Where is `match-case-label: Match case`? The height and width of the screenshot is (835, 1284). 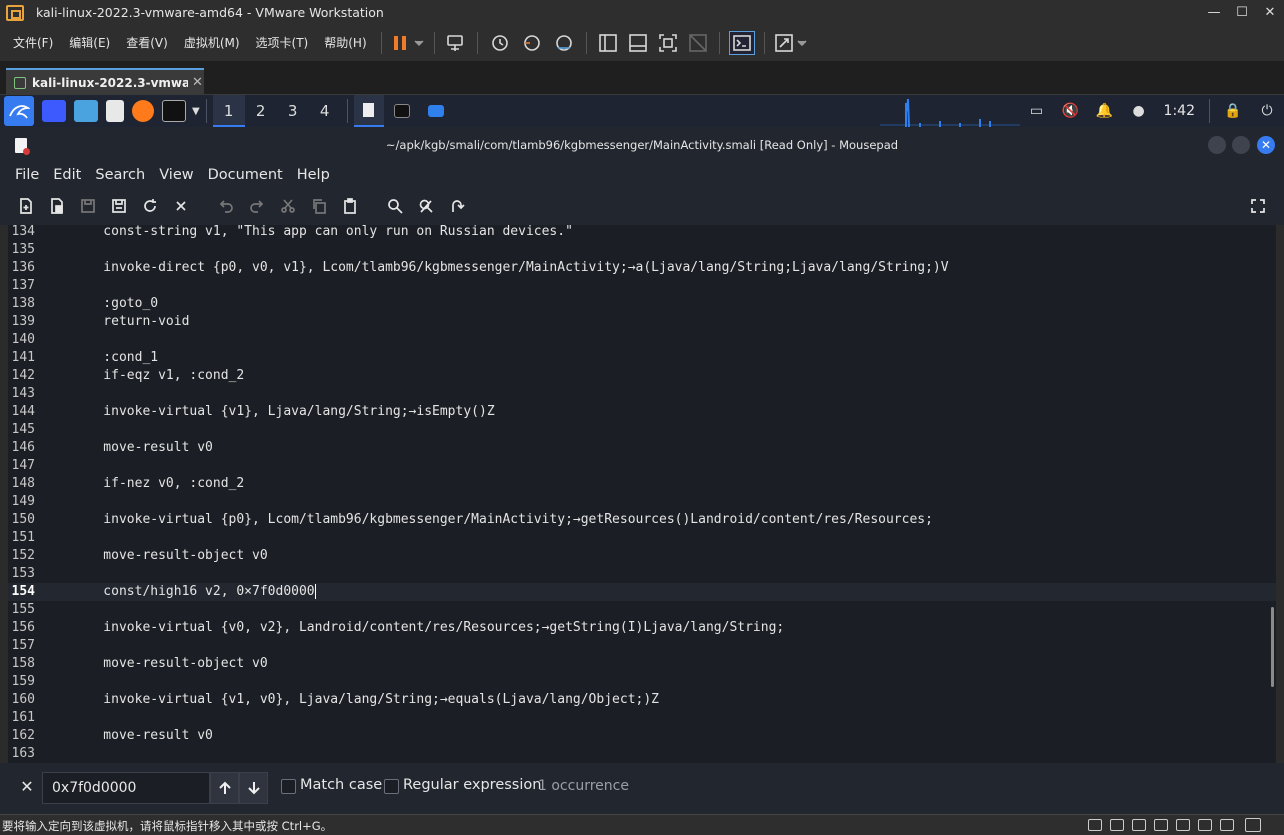 match-case-label: Match case is located at coordinates (341, 785).